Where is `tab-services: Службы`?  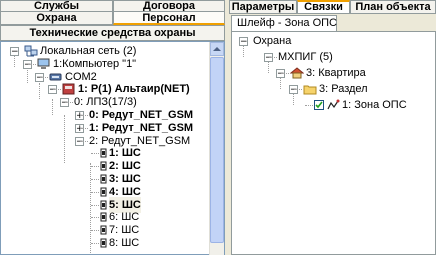
tab-services: Службы is located at coordinates (56, 5).